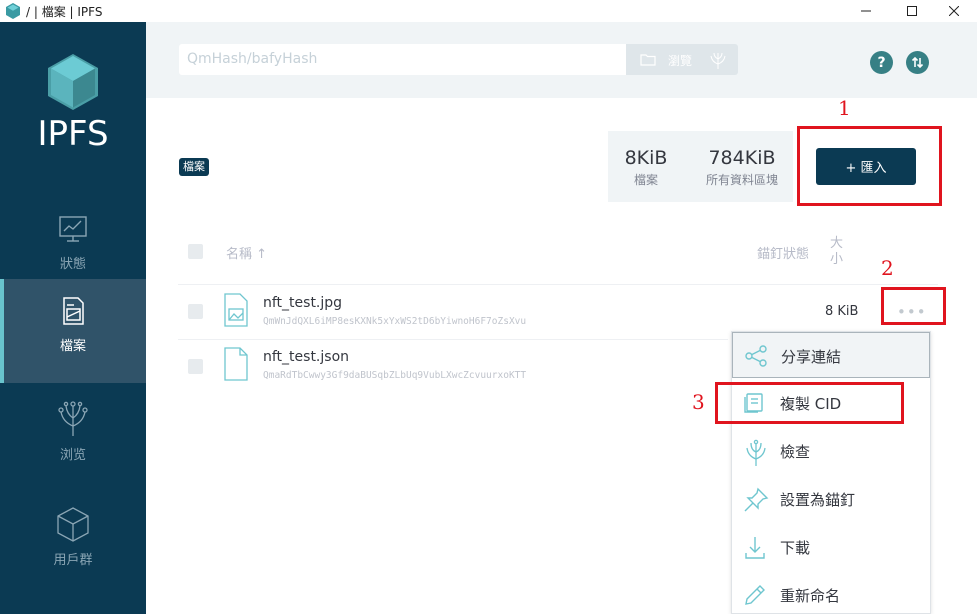 This screenshot has height=614, width=977. What do you see at coordinates (306, 357) in the screenshot?
I see `file-name: nft_test.json` at bounding box center [306, 357].